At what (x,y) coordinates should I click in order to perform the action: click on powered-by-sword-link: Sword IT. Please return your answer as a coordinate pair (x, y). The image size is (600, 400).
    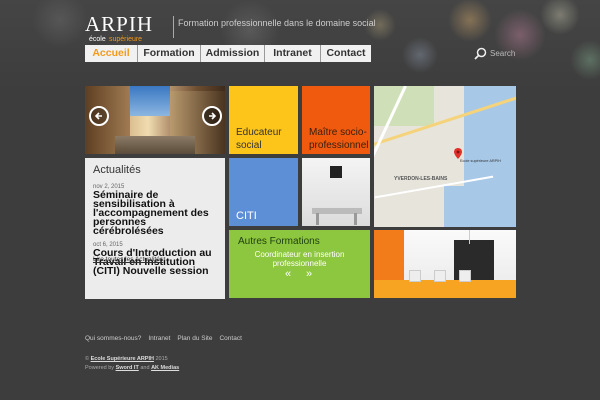
    Looking at the image, I should click on (127, 368).